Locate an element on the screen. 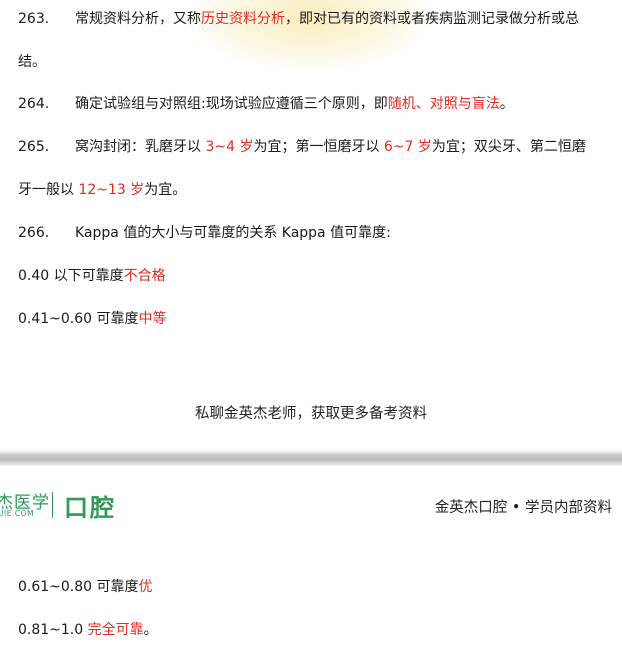 The width and height of the screenshot is (622, 654). page-header-title: 金英杰口腔 • 学员内部资料 is located at coordinates (523, 508).